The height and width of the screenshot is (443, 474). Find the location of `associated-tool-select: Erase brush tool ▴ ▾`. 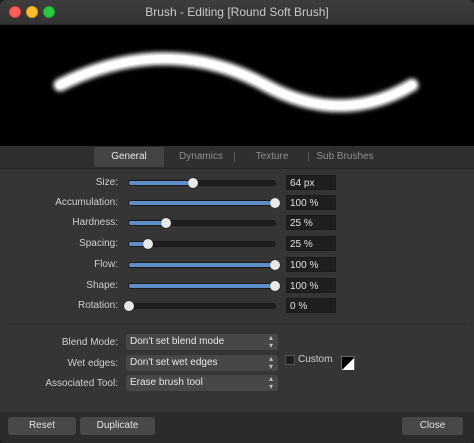

associated-tool-select: Erase brush tool ▴ ▾ is located at coordinates (202, 383).